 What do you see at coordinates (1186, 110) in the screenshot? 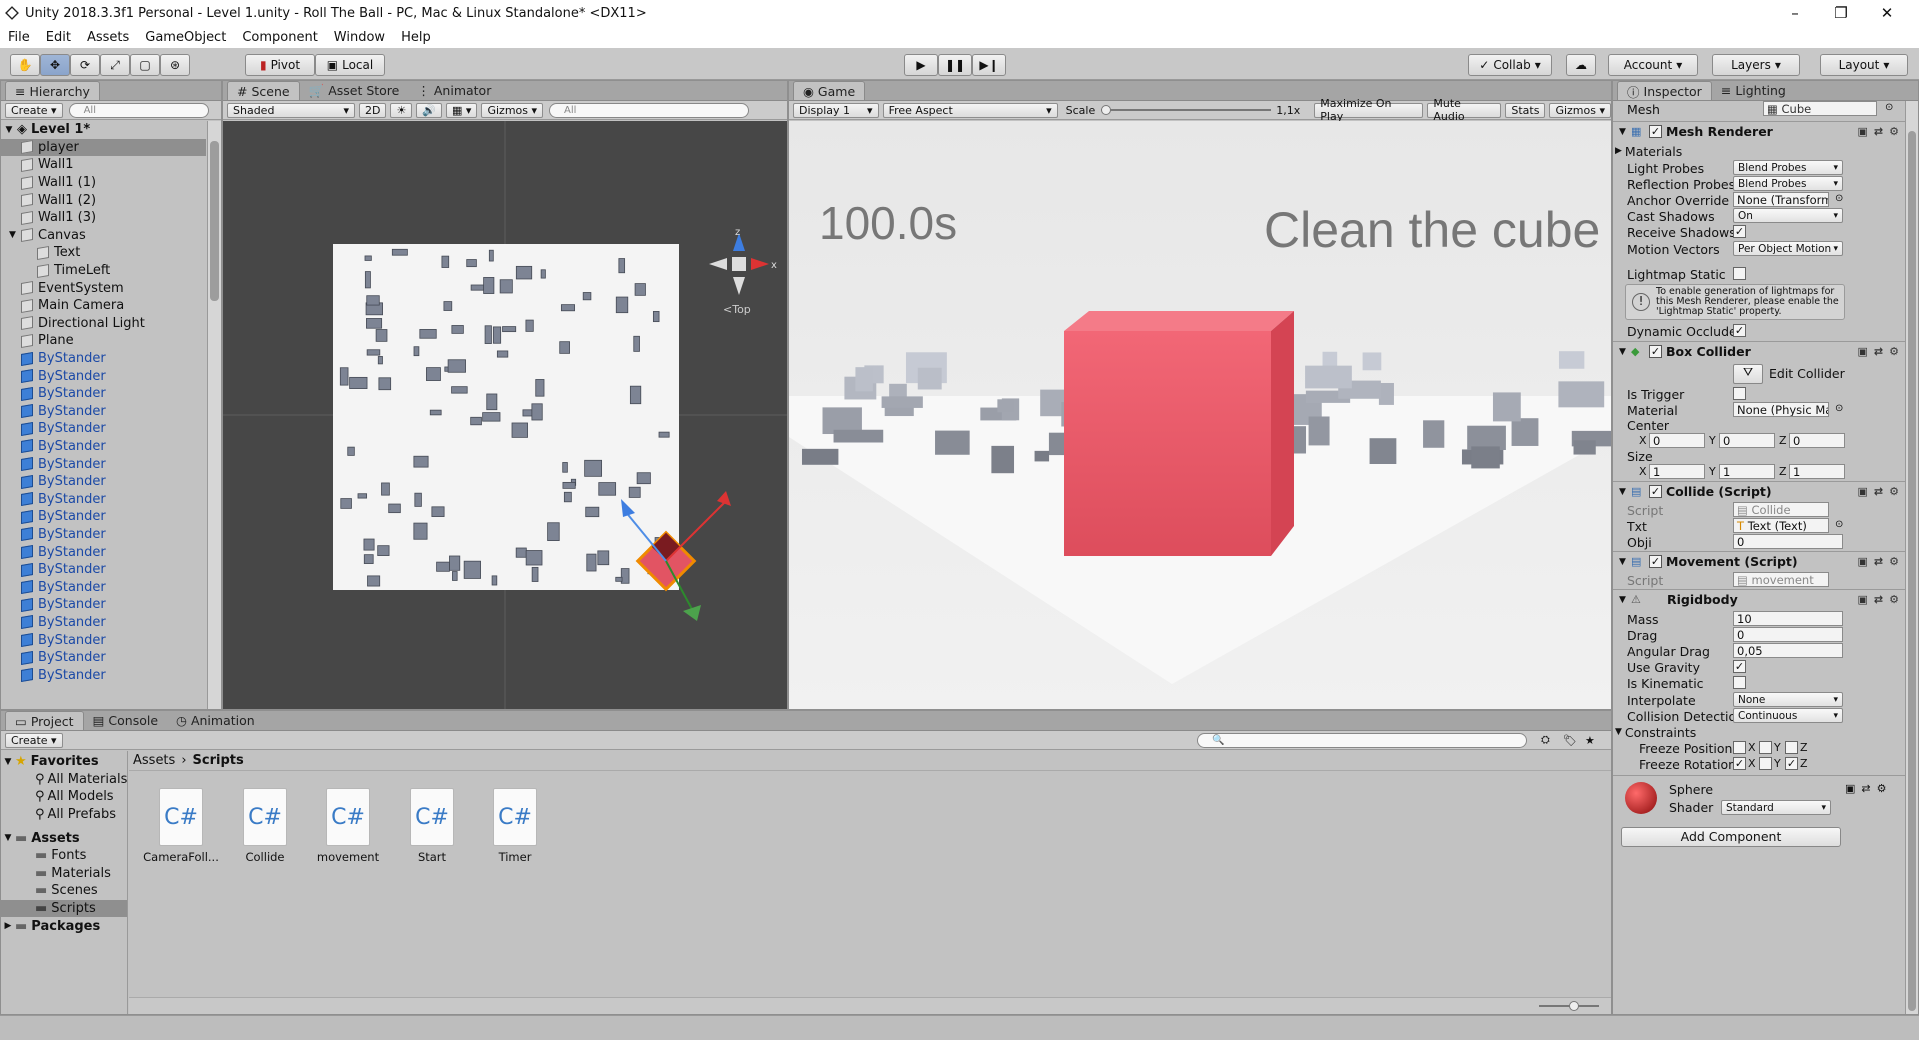
I see `scale-slider` at bounding box center [1186, 110].